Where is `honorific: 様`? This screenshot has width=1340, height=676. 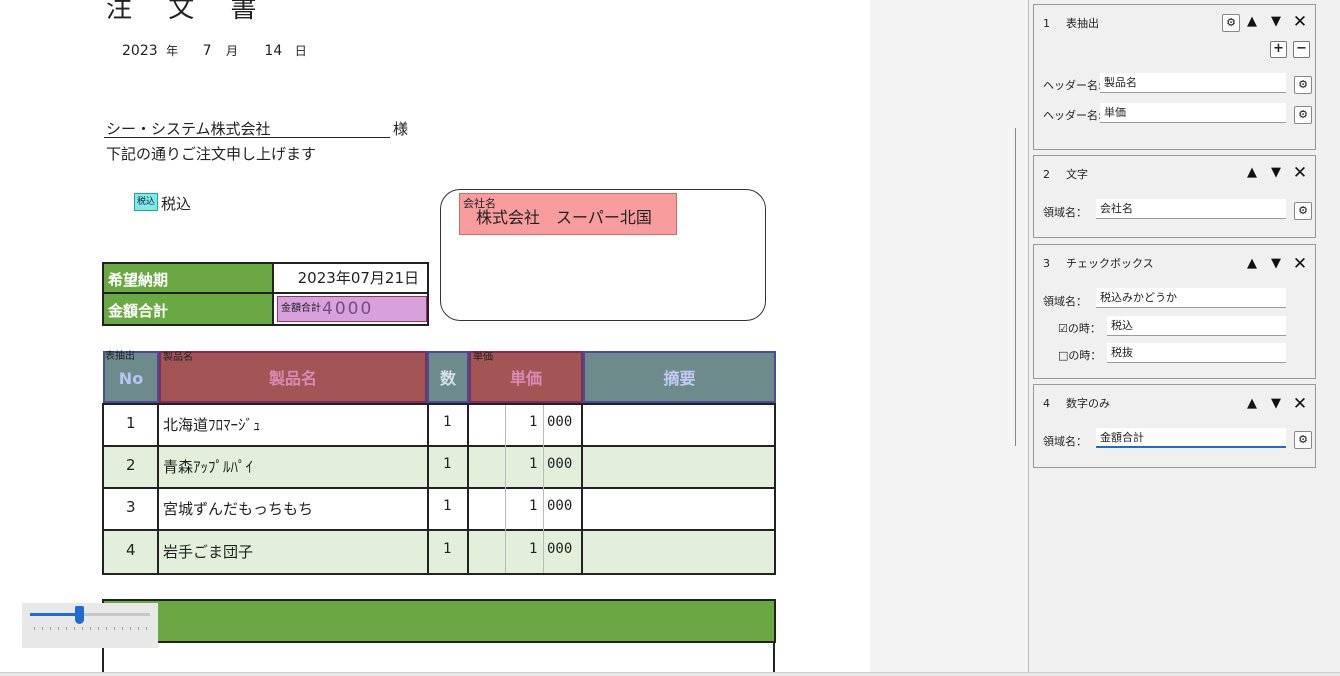
honorific: 様 is located at coordinates (401, 129).